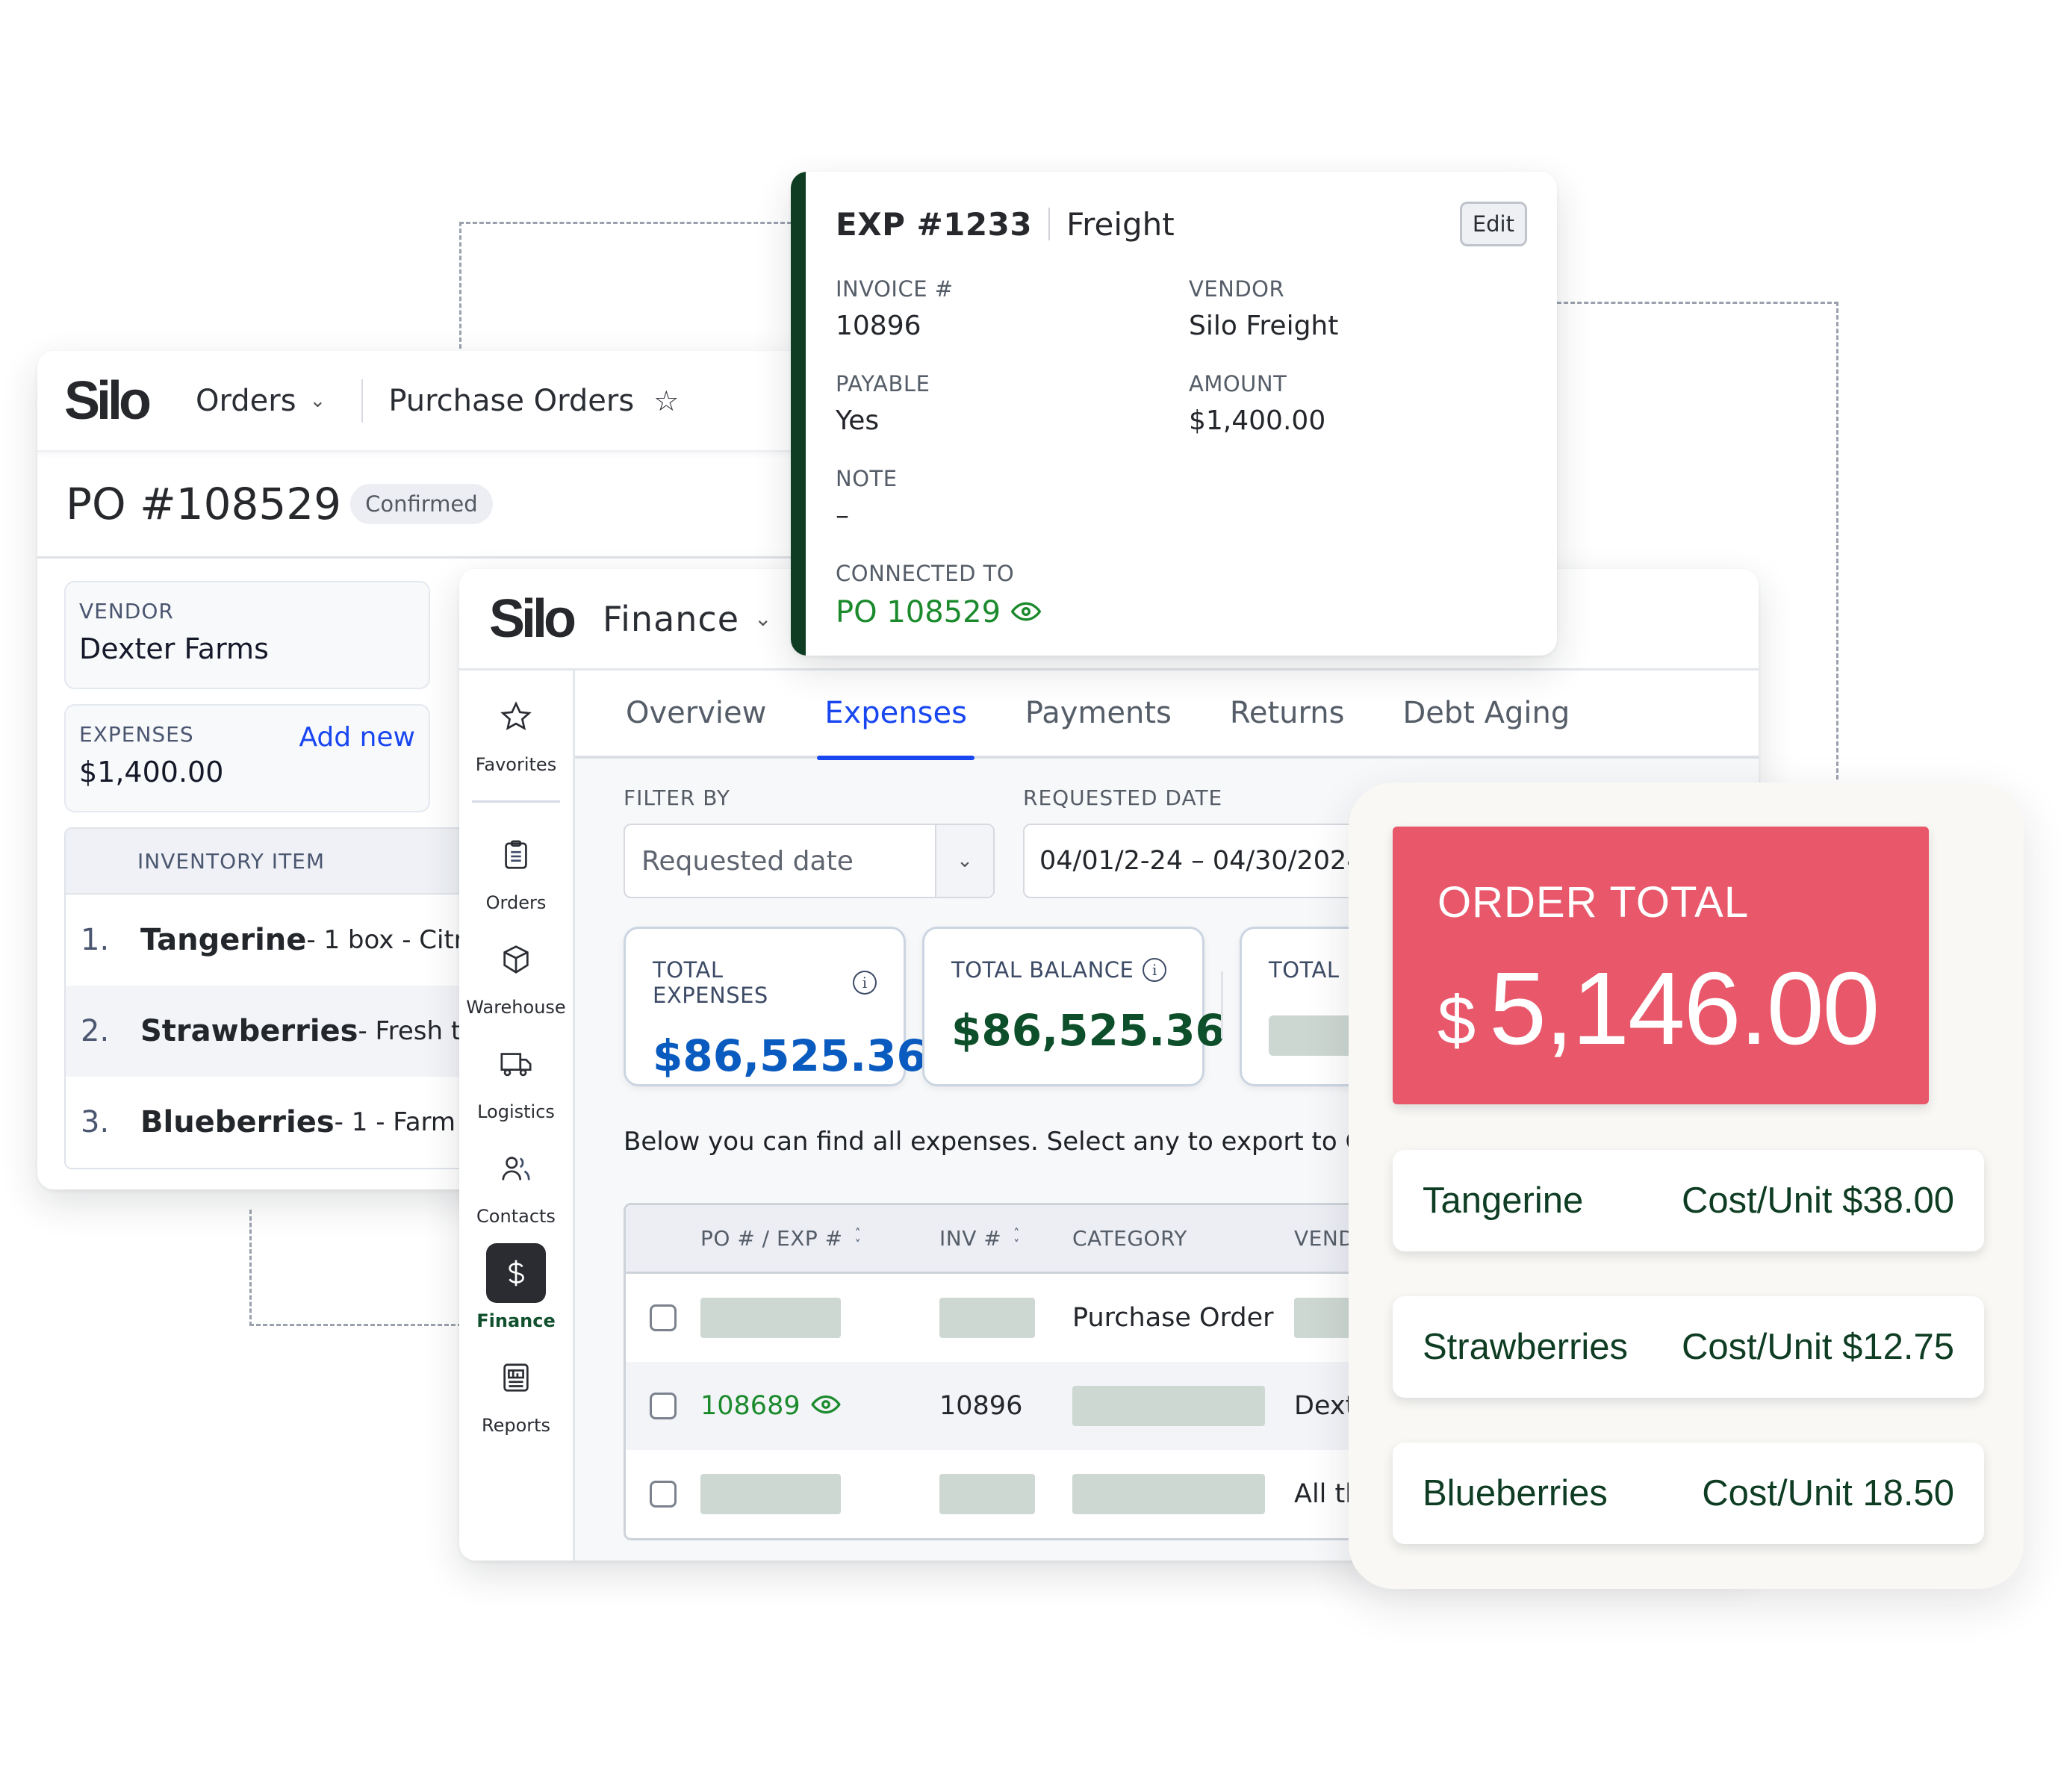 The image size is (2061, 1792). I want to click on connected-po: PO 108529, so click(918, 612).